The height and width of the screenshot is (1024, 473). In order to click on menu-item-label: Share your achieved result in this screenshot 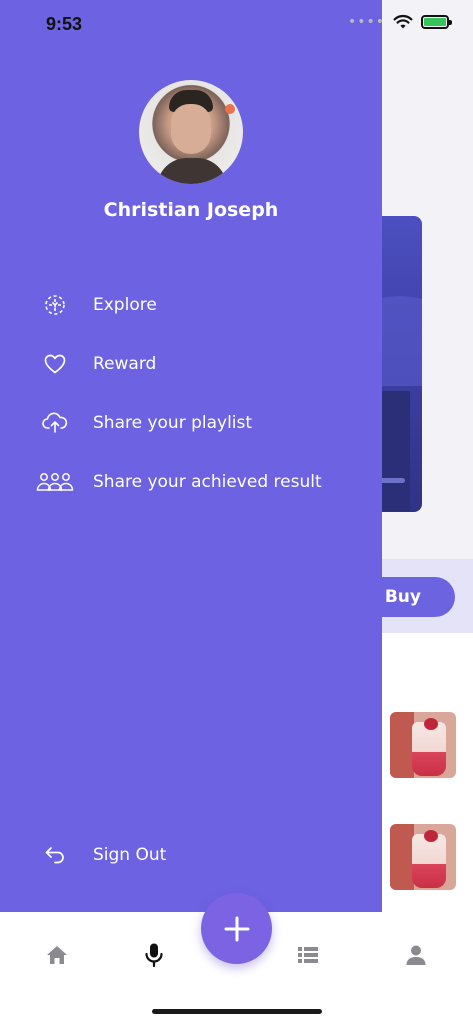, I will do `click(207, 482)`.